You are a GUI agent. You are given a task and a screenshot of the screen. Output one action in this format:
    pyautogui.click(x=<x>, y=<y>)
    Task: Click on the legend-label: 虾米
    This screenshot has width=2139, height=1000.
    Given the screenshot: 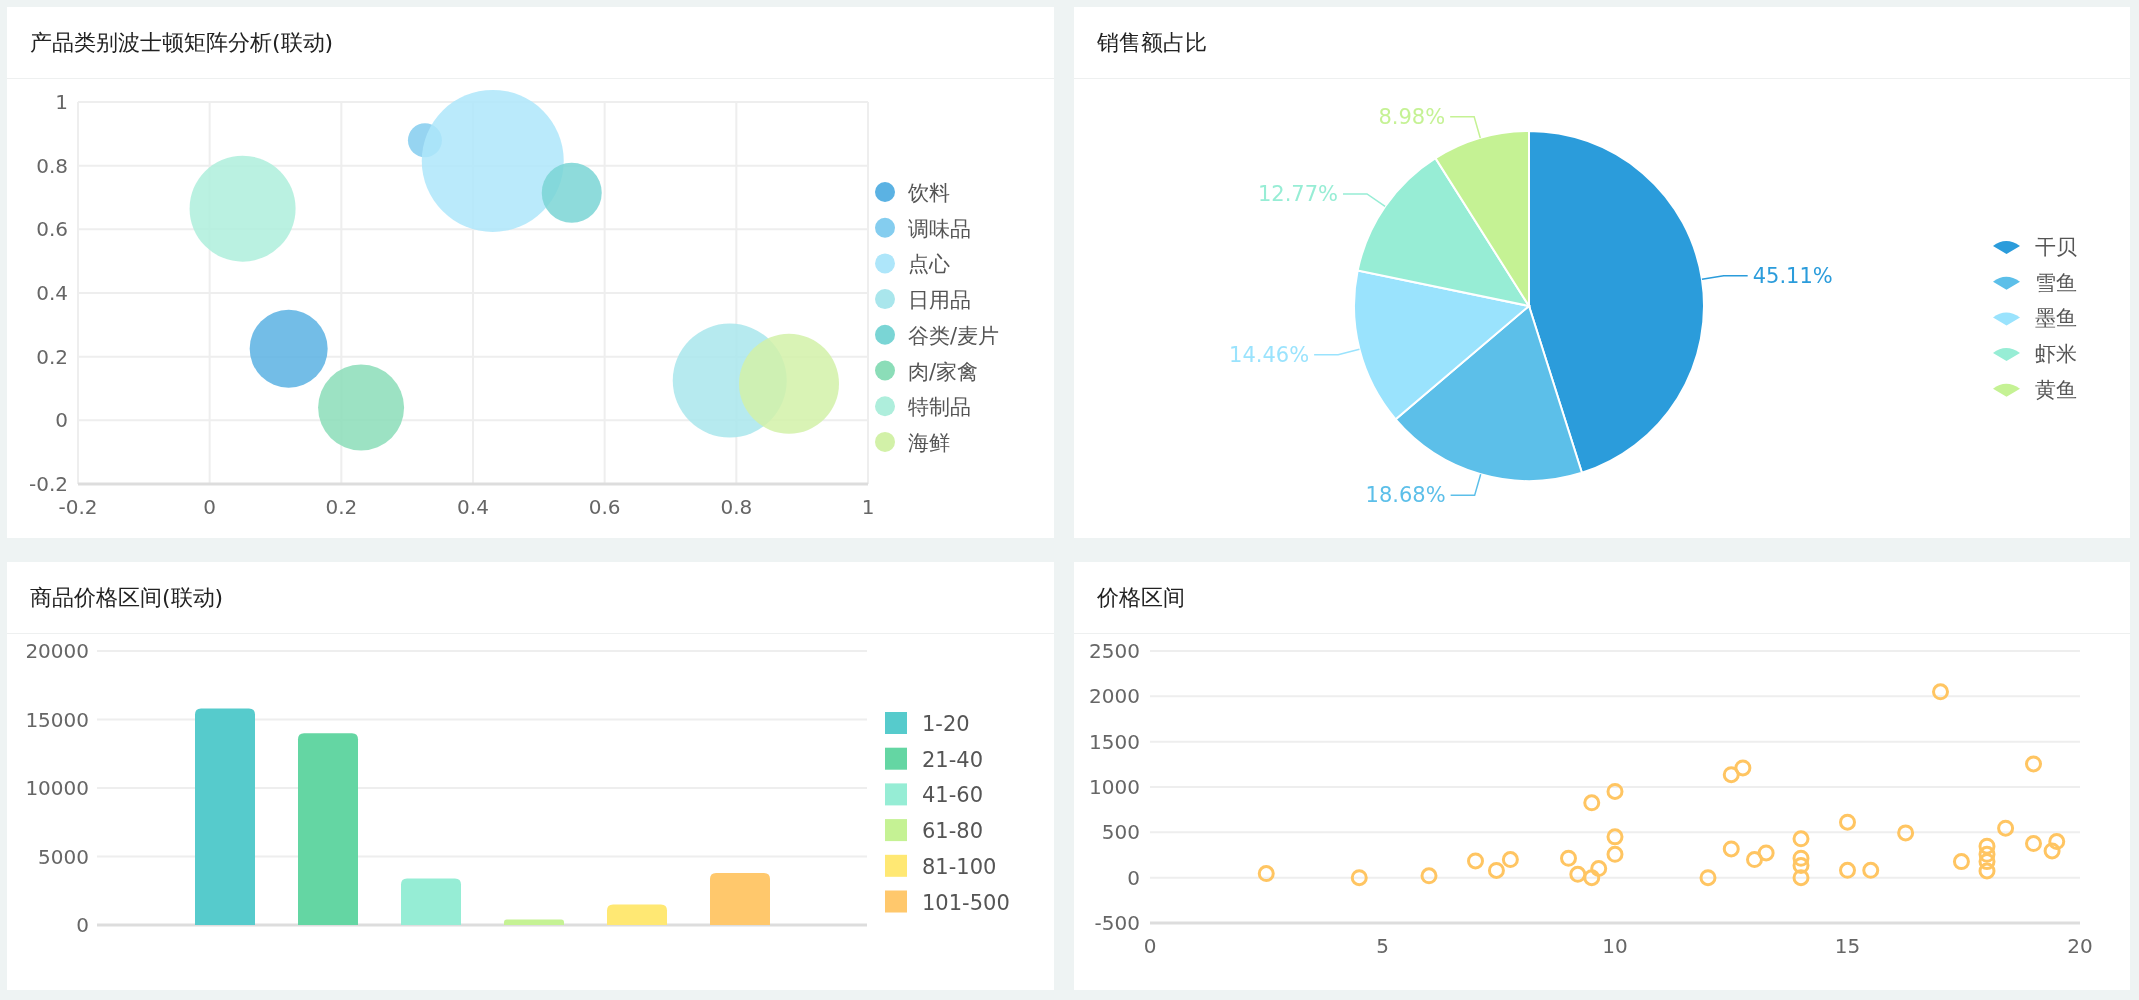 What is the action you would take?
    pyautogui.click(x=2056, y=354)
    